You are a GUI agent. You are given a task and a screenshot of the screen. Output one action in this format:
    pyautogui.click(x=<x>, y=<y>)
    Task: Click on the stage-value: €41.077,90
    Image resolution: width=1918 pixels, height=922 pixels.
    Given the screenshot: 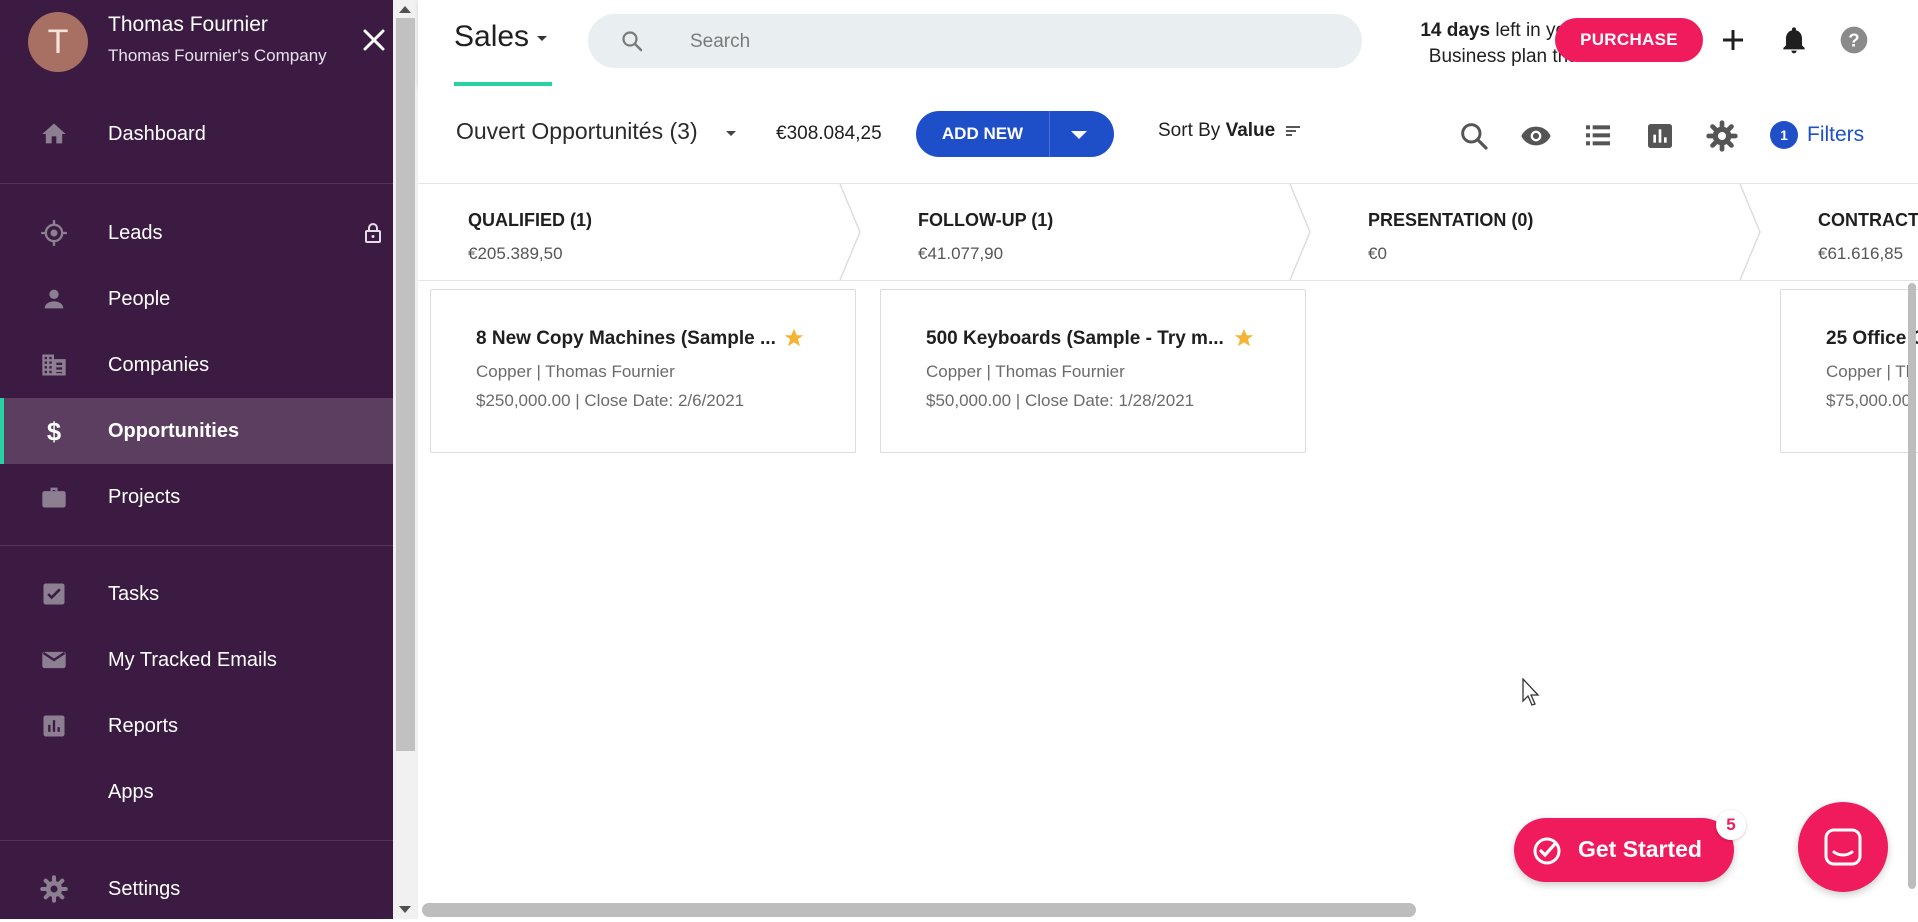 What is the action you would take?
    pyautogui.click(x=961, y=253)
    